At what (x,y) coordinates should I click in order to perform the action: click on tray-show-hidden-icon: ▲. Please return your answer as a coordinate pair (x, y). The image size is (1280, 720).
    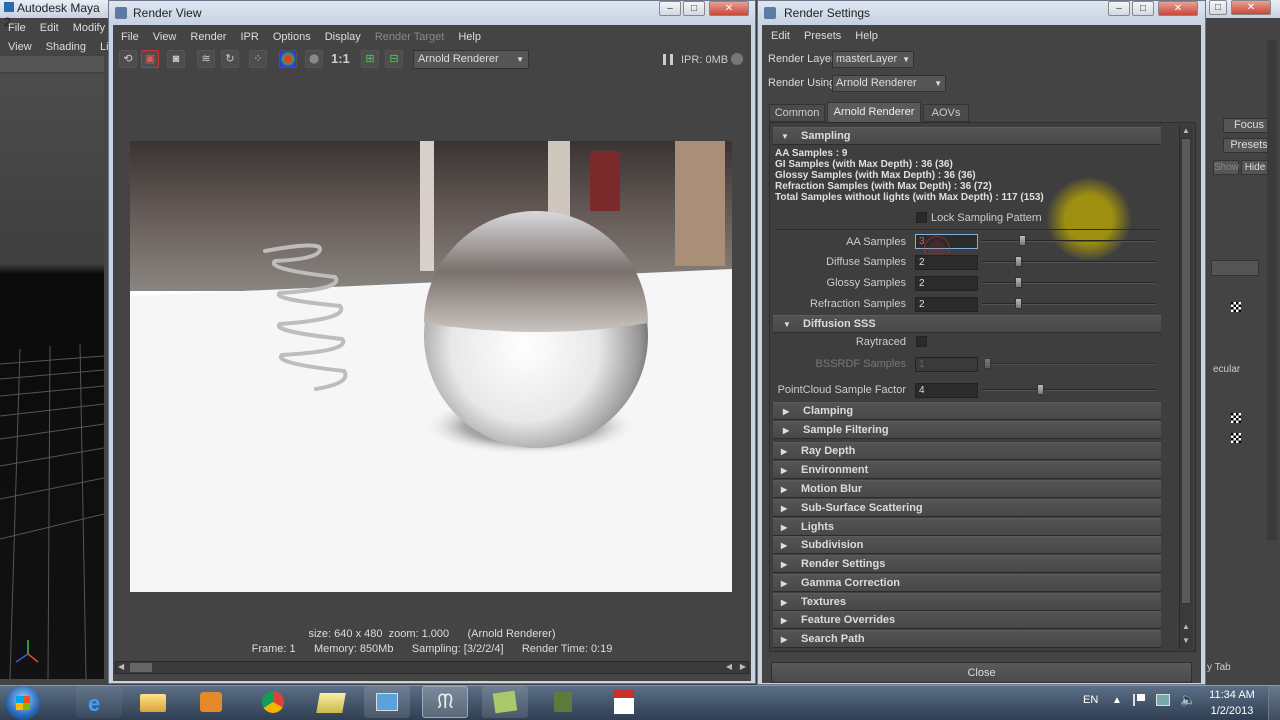
    Looking at the image, I should click on (1117, 700).